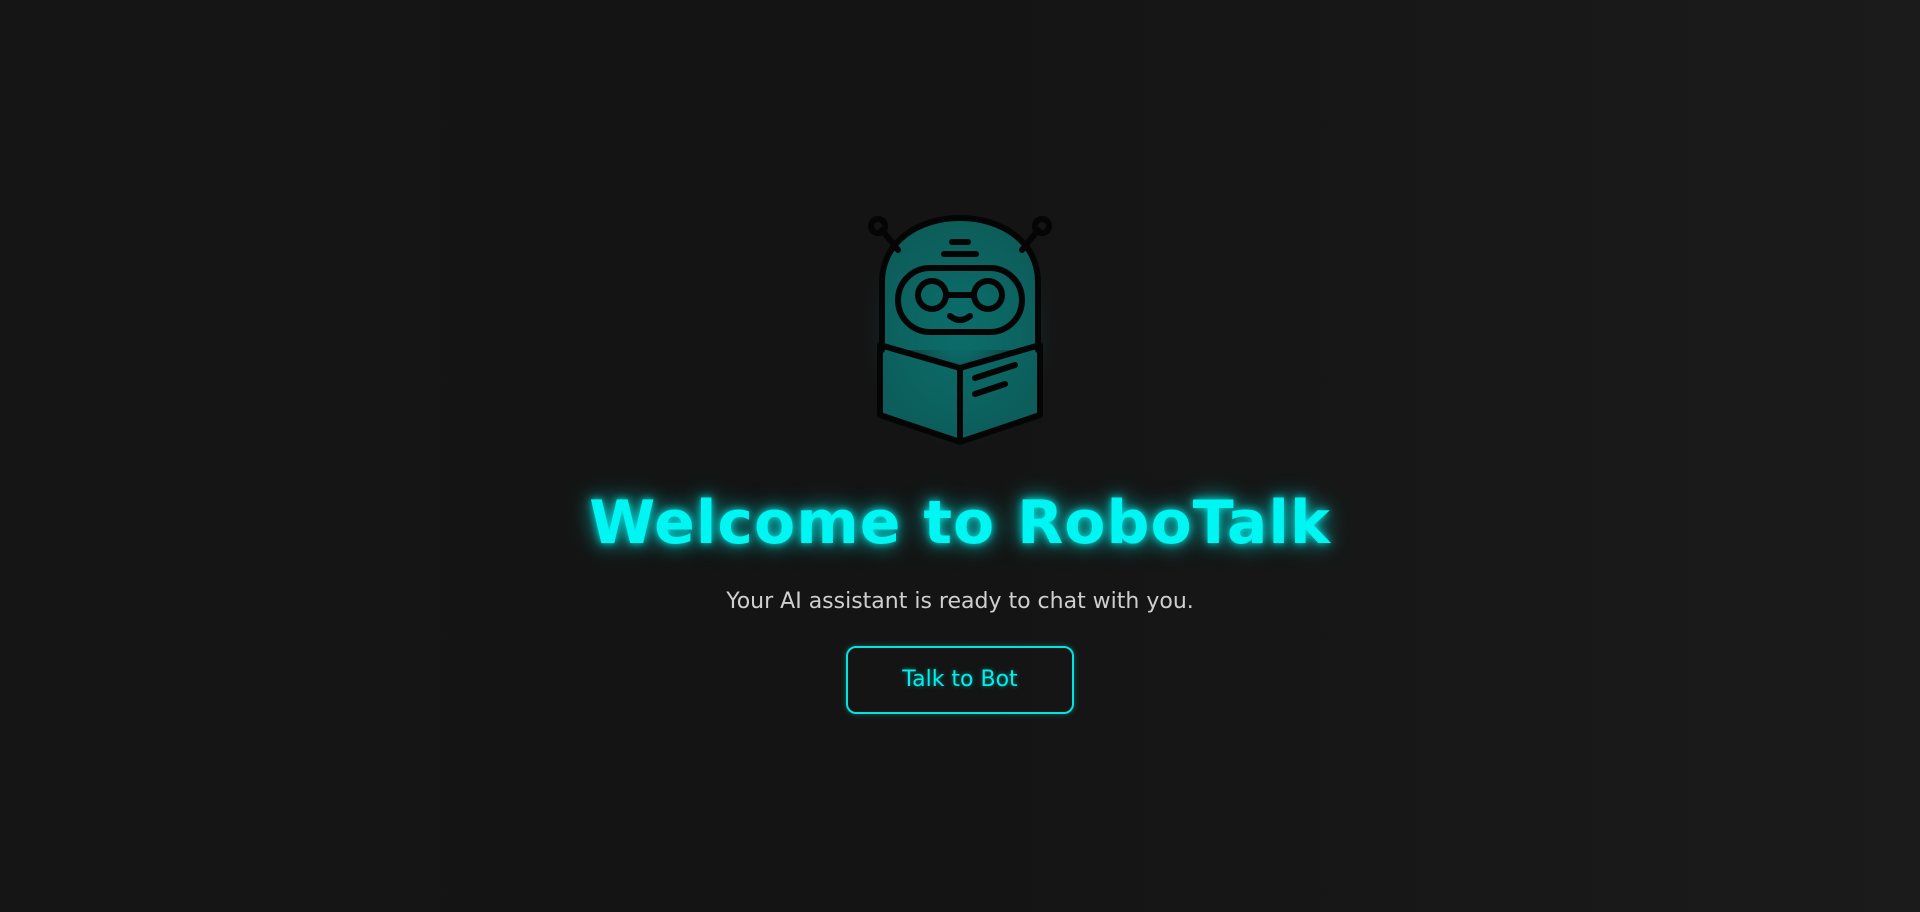  What do you see at coordinates (960, 680) in the screenshot?
I see `talk-to-bot-button: Talk to Bot` at bounding box center [960, 680].